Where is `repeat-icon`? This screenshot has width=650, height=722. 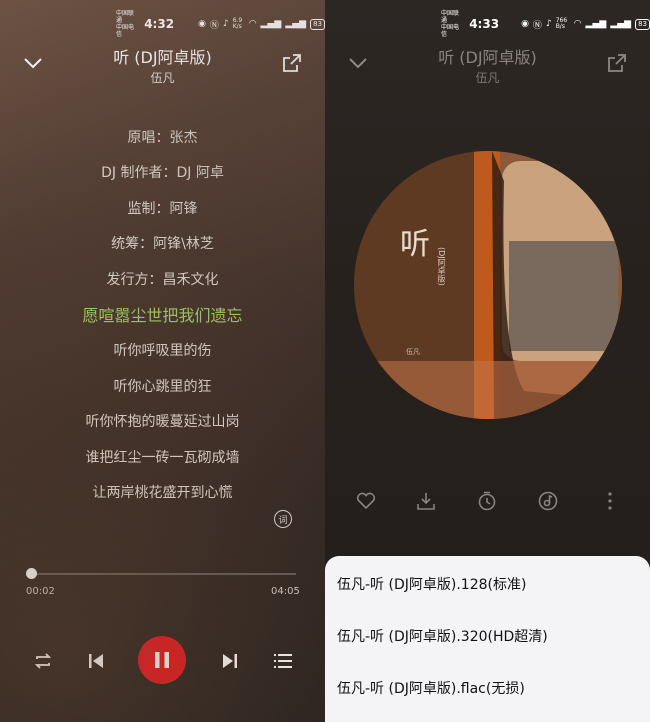 repeat-icon is located at coordinates (43, 661).